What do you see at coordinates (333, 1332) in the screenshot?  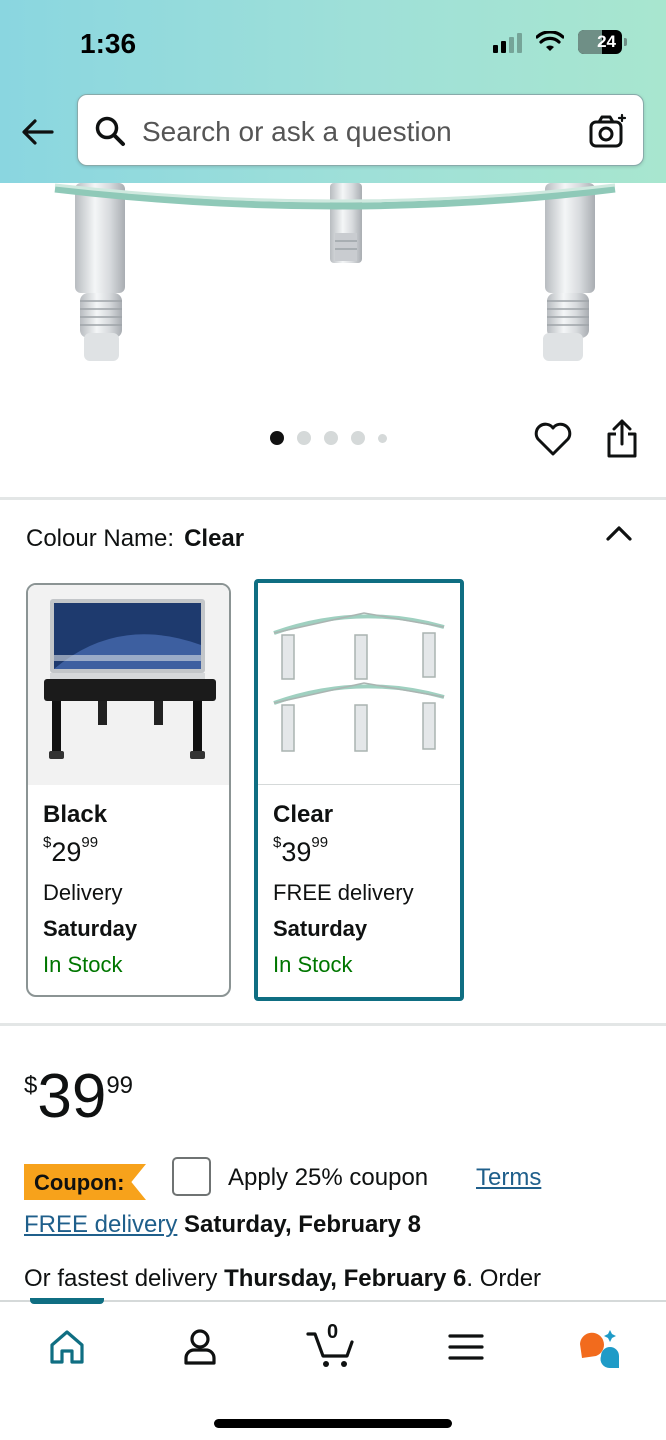 I see `cart-count: 0` at bounding box center [333, 1332].